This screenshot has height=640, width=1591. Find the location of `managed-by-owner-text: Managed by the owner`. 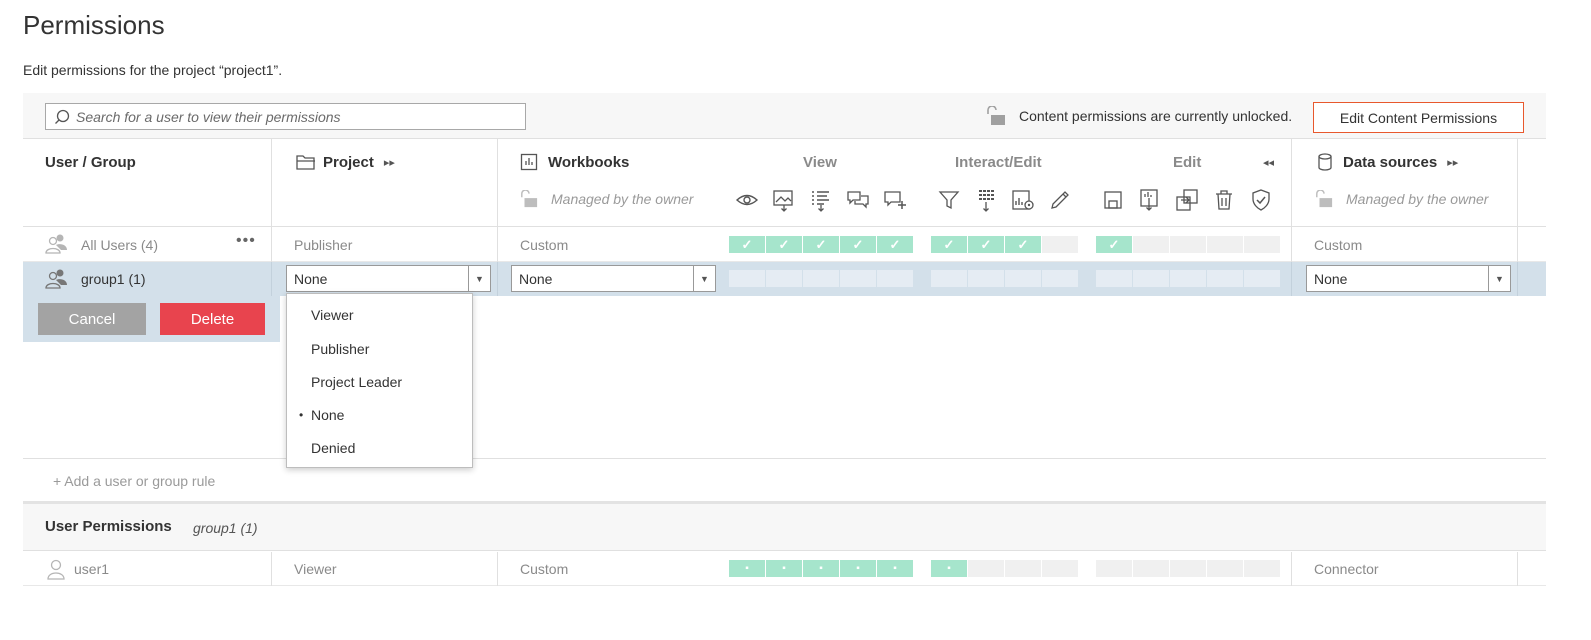

managed-by-owner-text: Managed by the owner is located at coordinates (622, 199).